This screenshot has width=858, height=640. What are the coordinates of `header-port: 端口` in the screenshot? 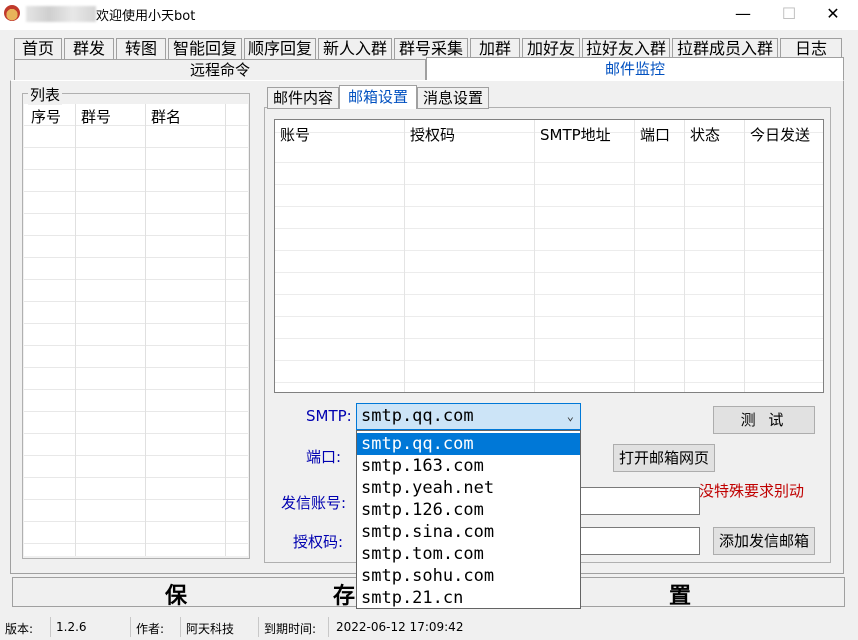 It's located at (655, 134).